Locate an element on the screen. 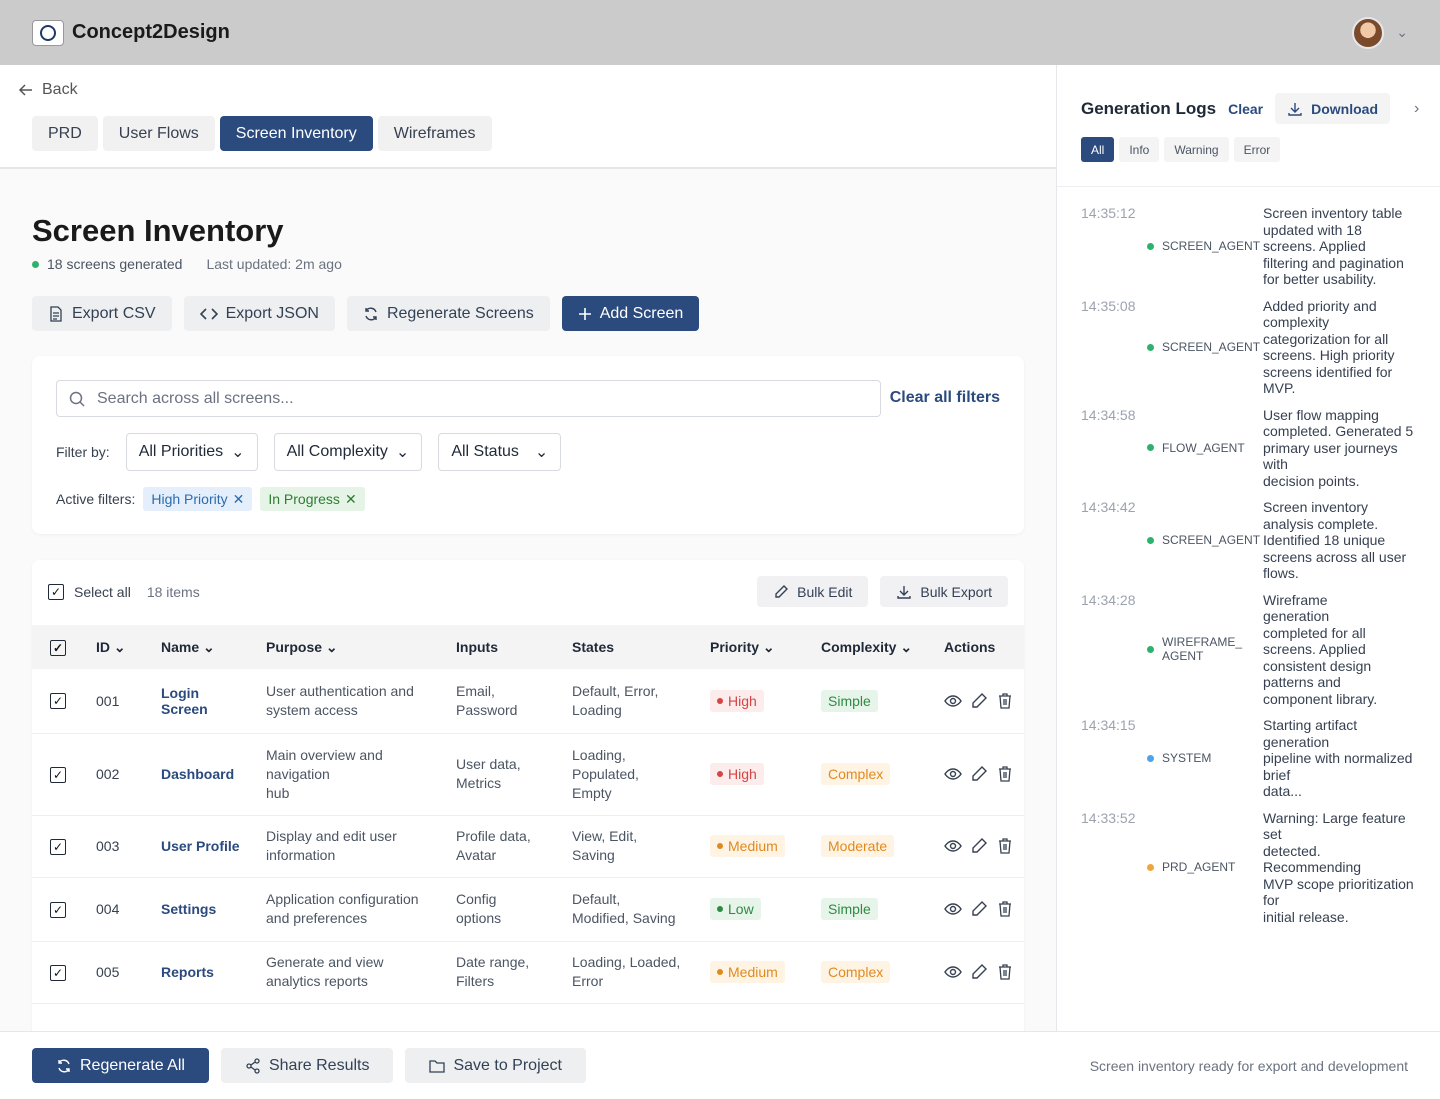 The image size is (1440, 1099). row-name-link: Reports is located at coordinates (205, 972).